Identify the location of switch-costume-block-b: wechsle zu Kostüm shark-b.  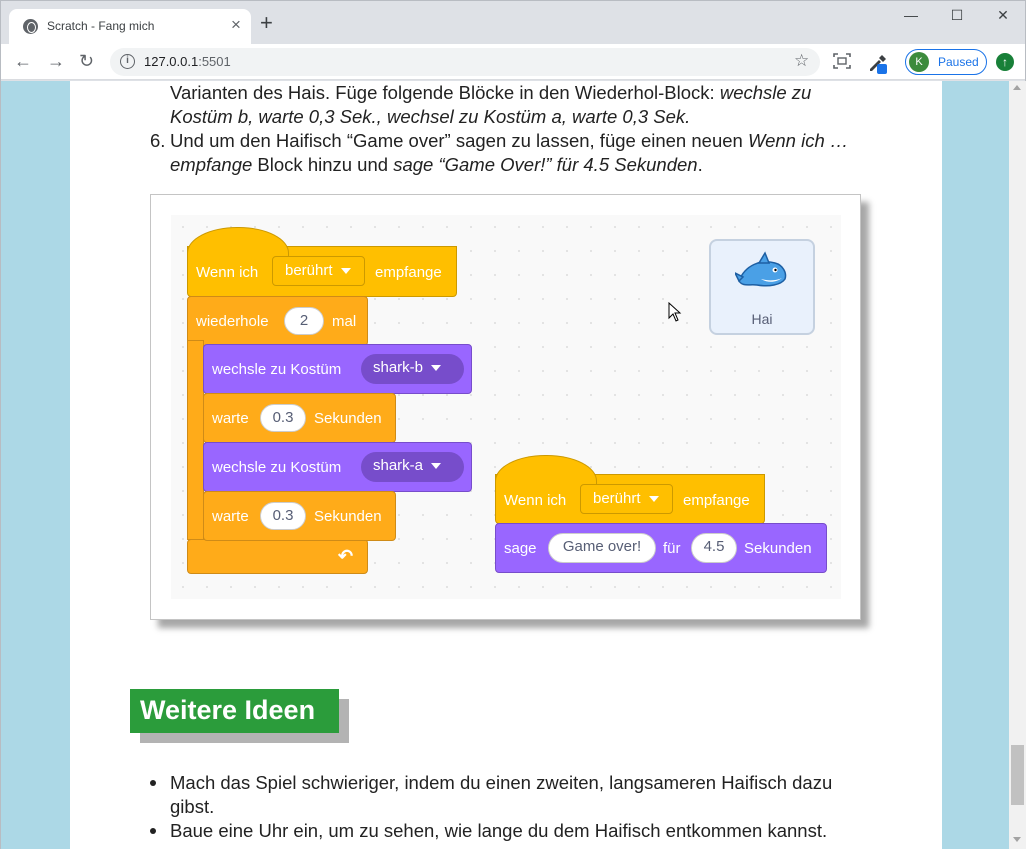
(337, 369).